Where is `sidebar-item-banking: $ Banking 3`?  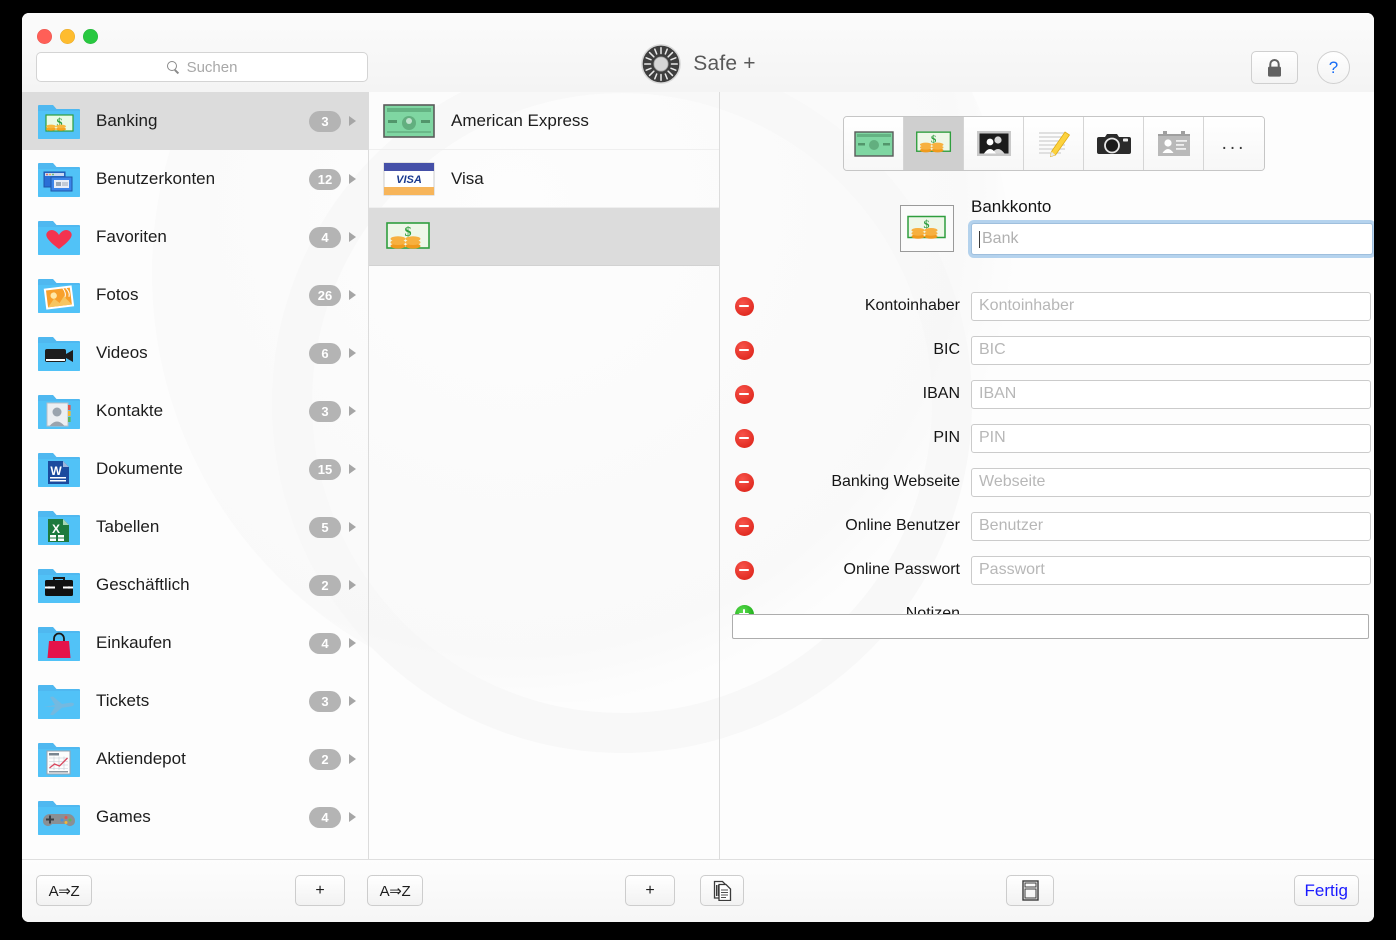
sidebar-item-banking: $ Banking 3 is located at coordinates (195, 121).